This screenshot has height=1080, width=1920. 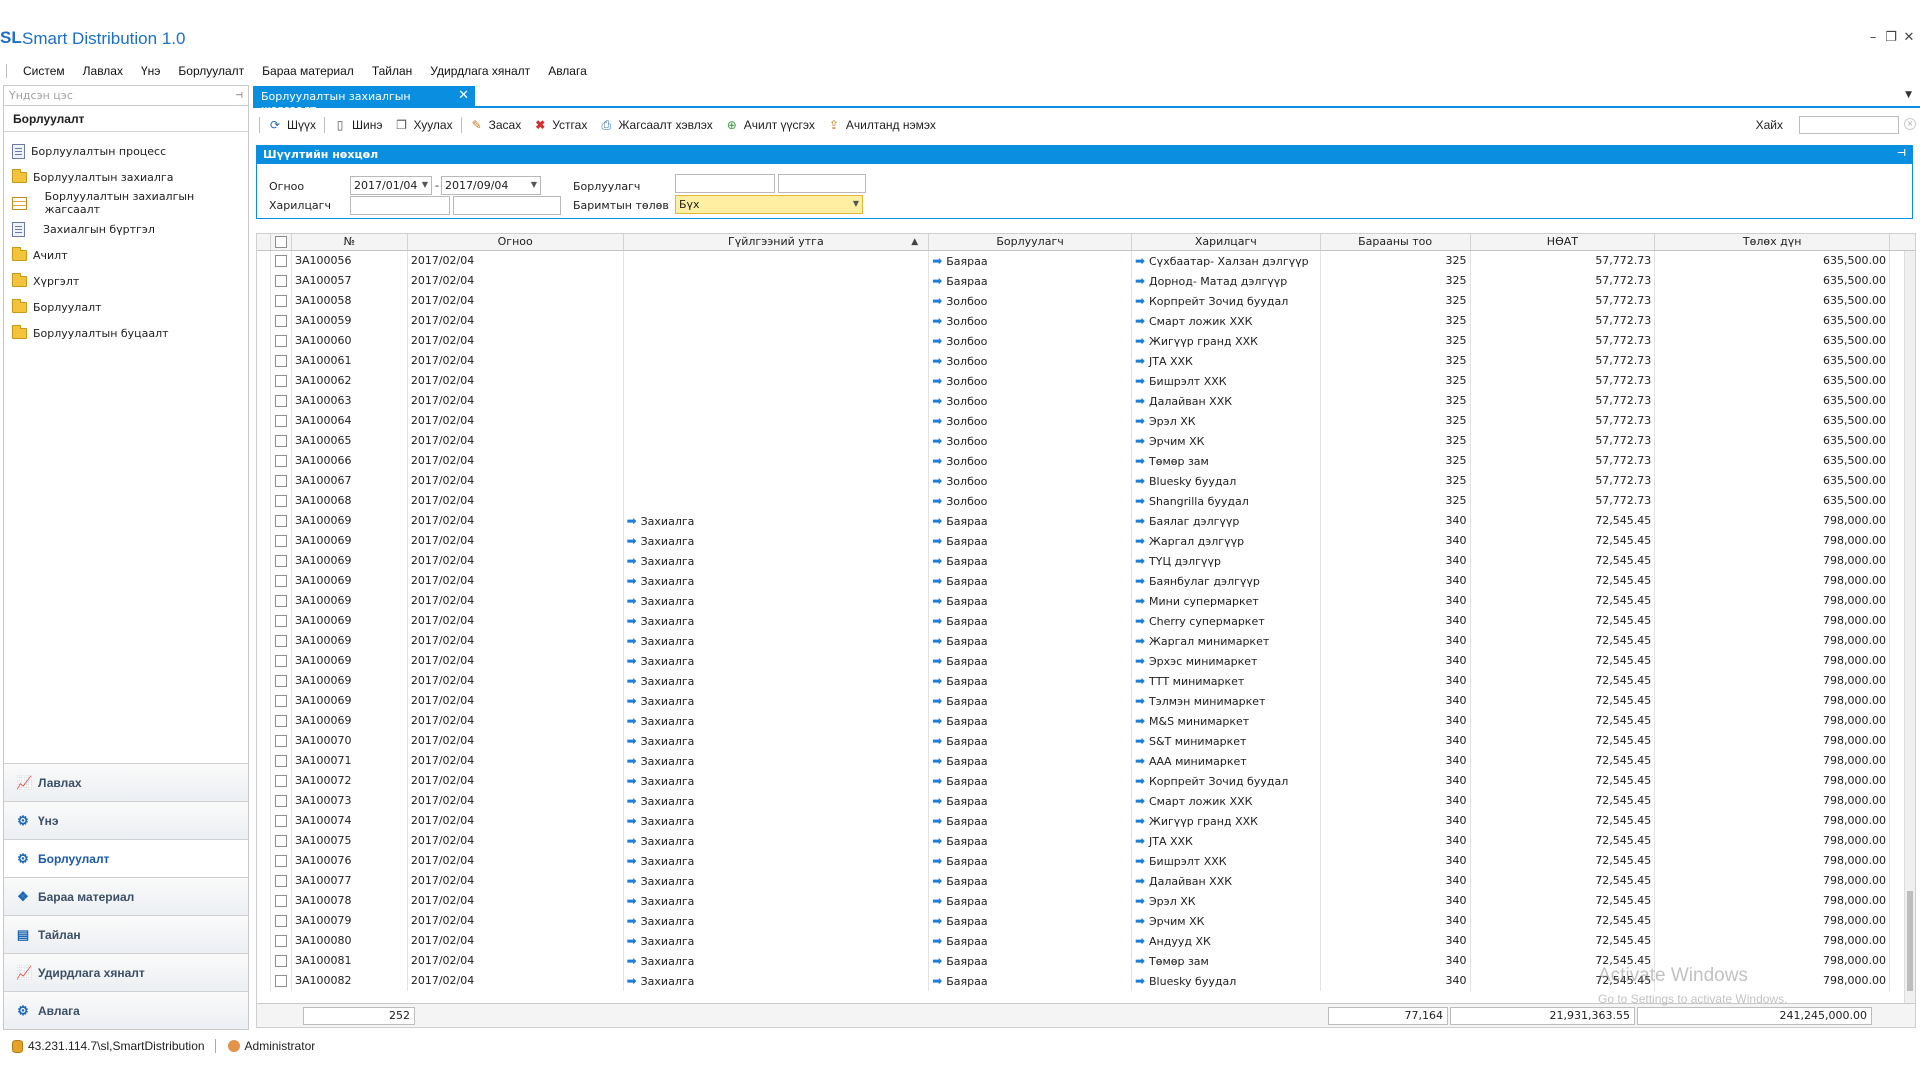 I want to click on tree-item-delivery: Хүргэлт, so click(x=126, y=281).